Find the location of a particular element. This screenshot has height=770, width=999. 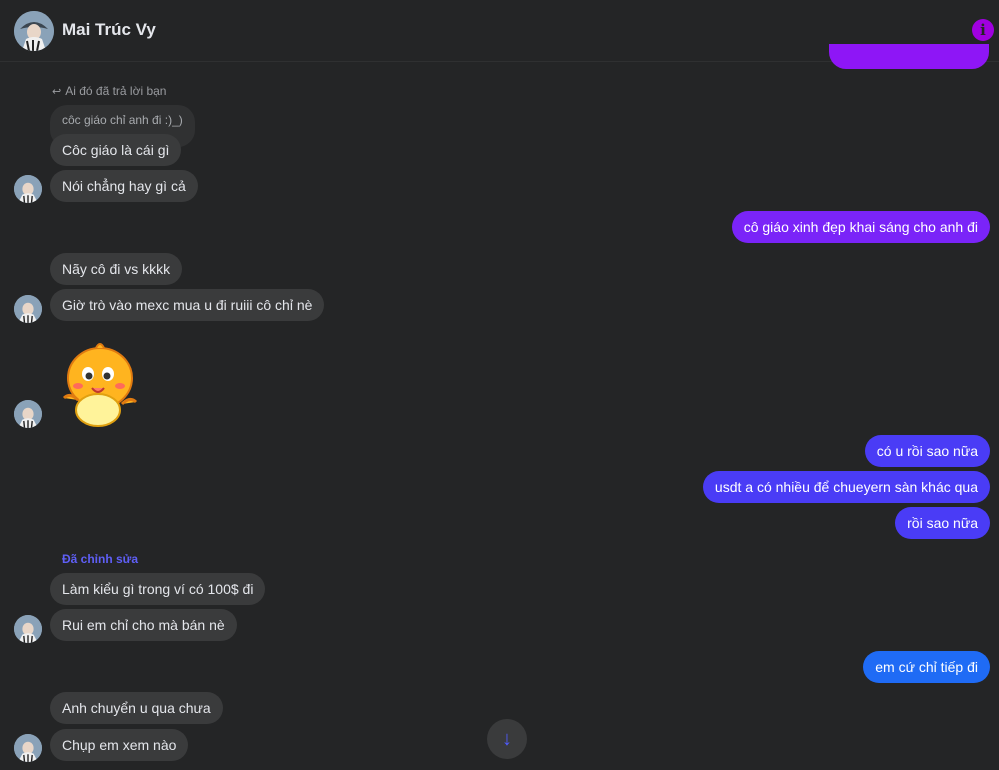

scroll-to-bottom-button: ↓ is located at coordinates (507, 739).